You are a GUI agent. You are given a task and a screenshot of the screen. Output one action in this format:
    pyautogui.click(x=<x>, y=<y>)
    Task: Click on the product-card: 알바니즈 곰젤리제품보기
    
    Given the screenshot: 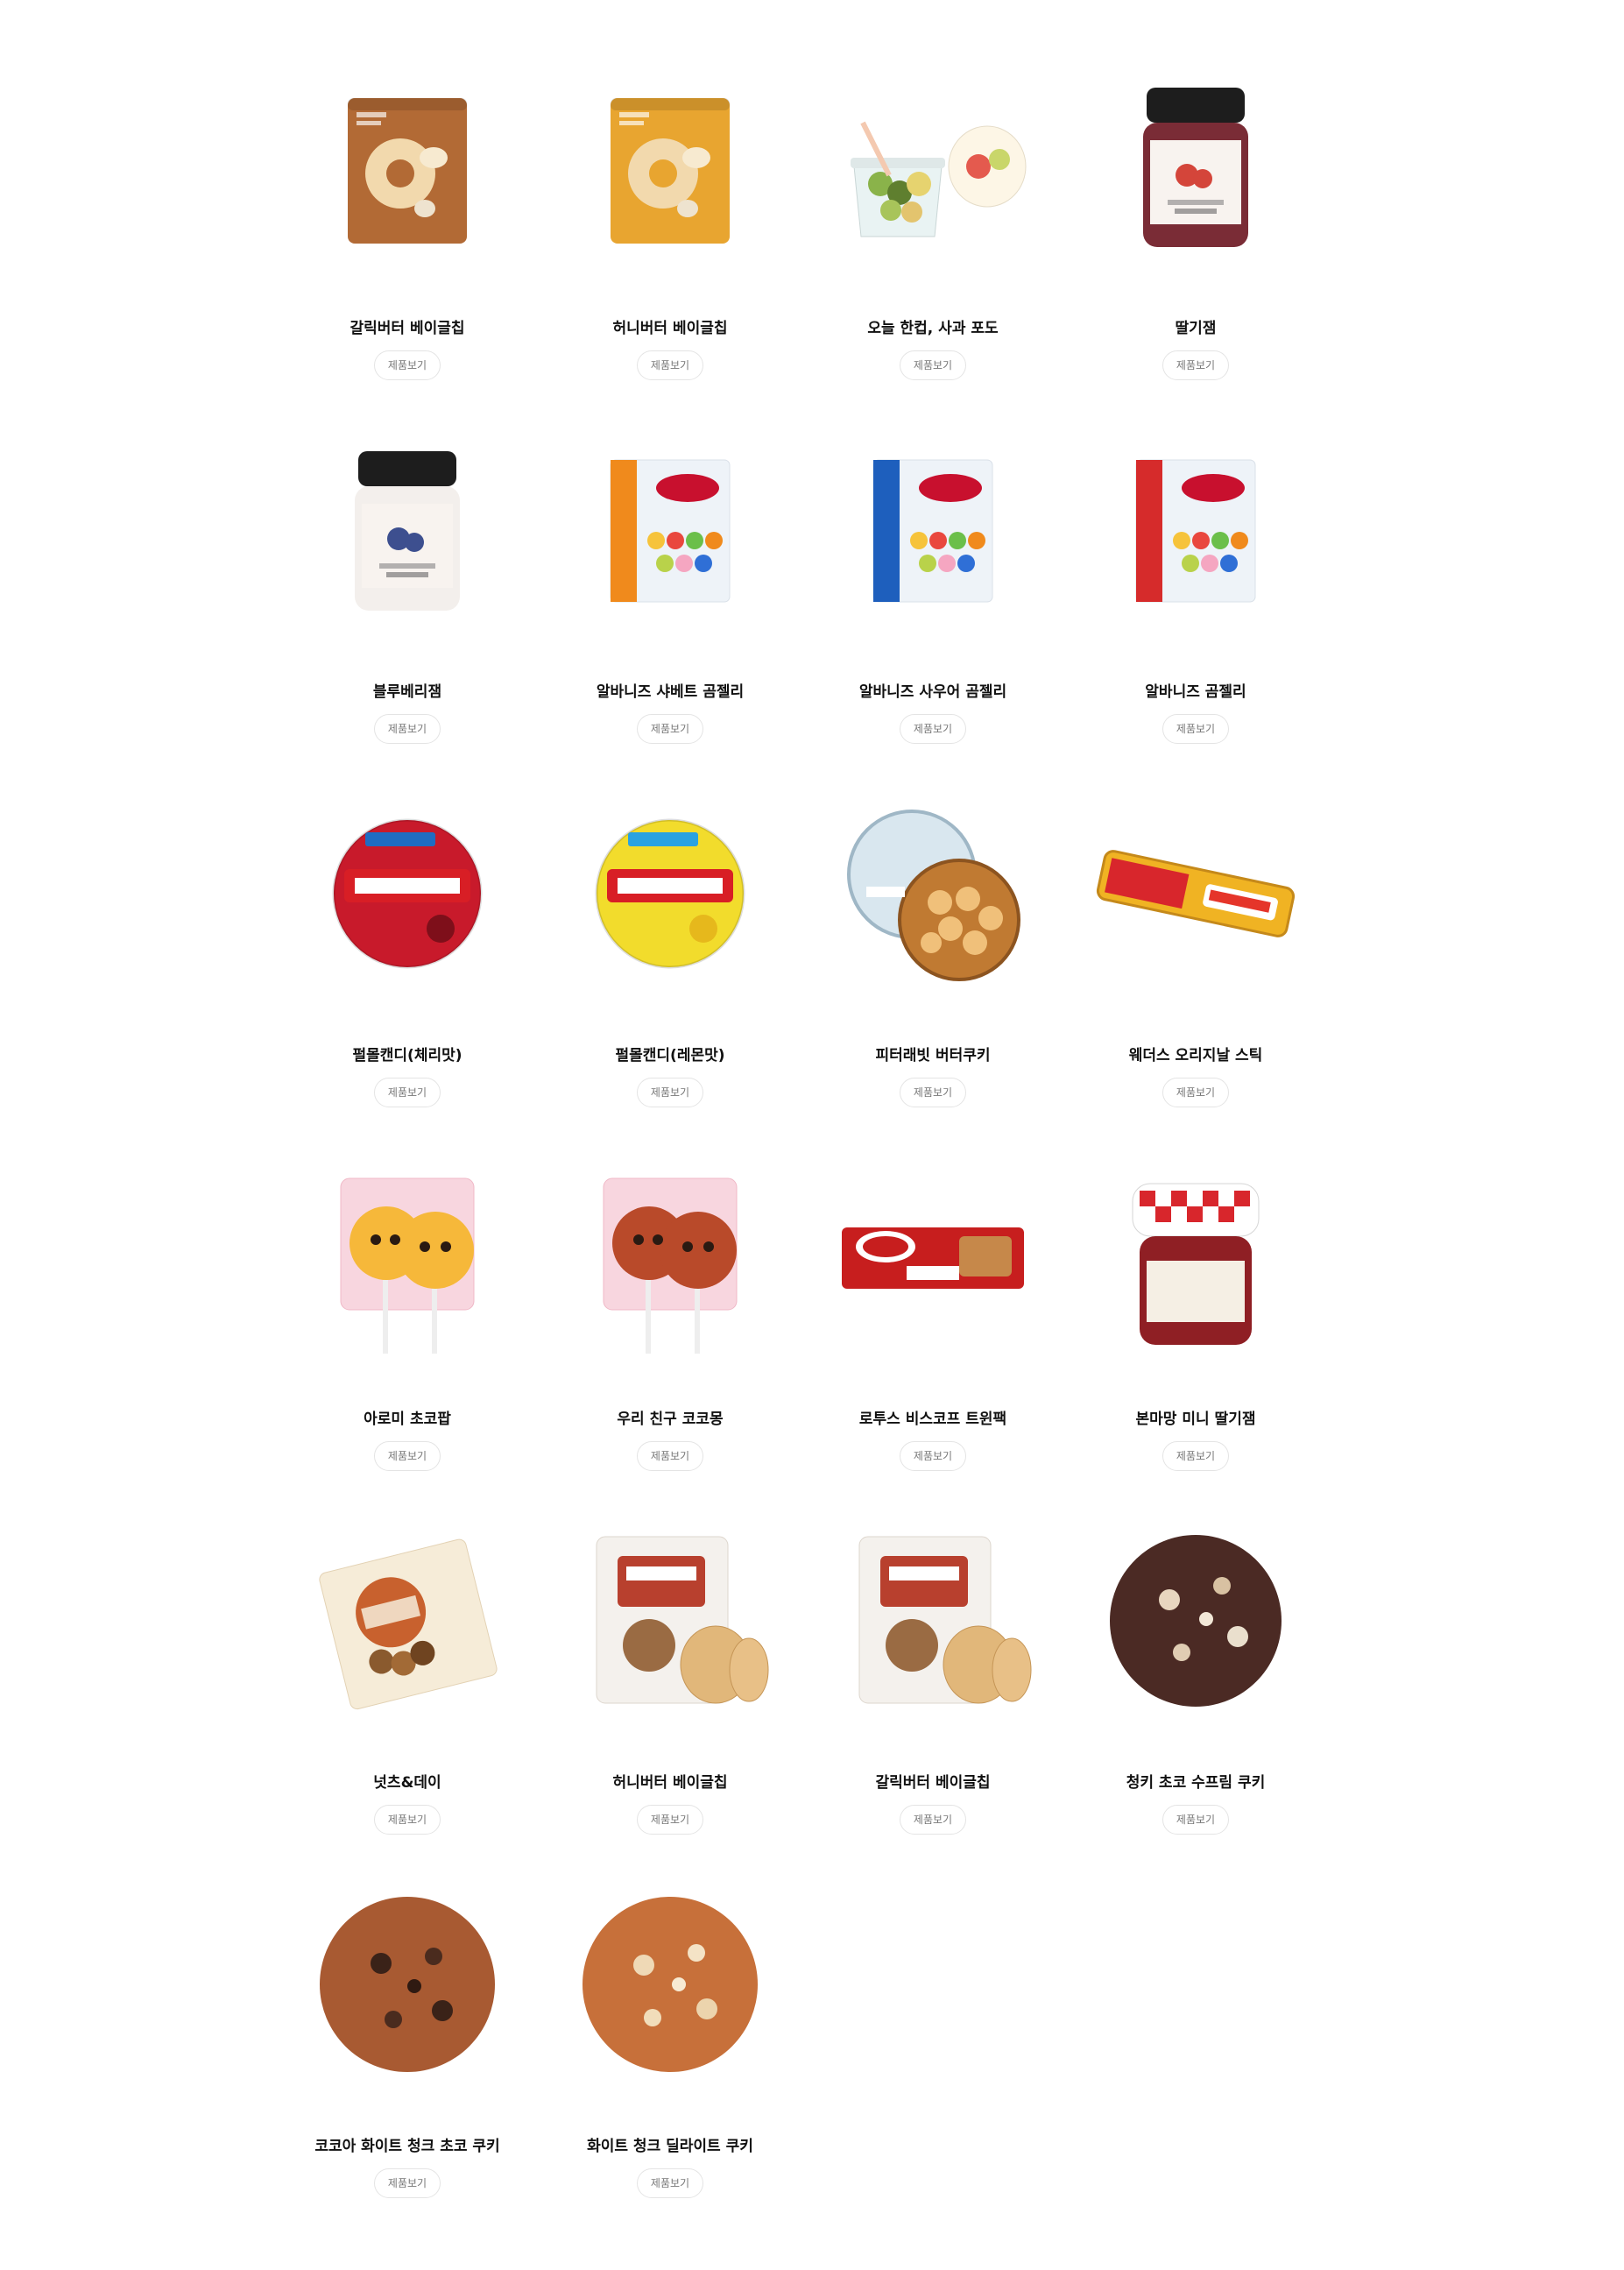 What is the action you would take?
    pyautogui.click(x=1195, y=583)
    